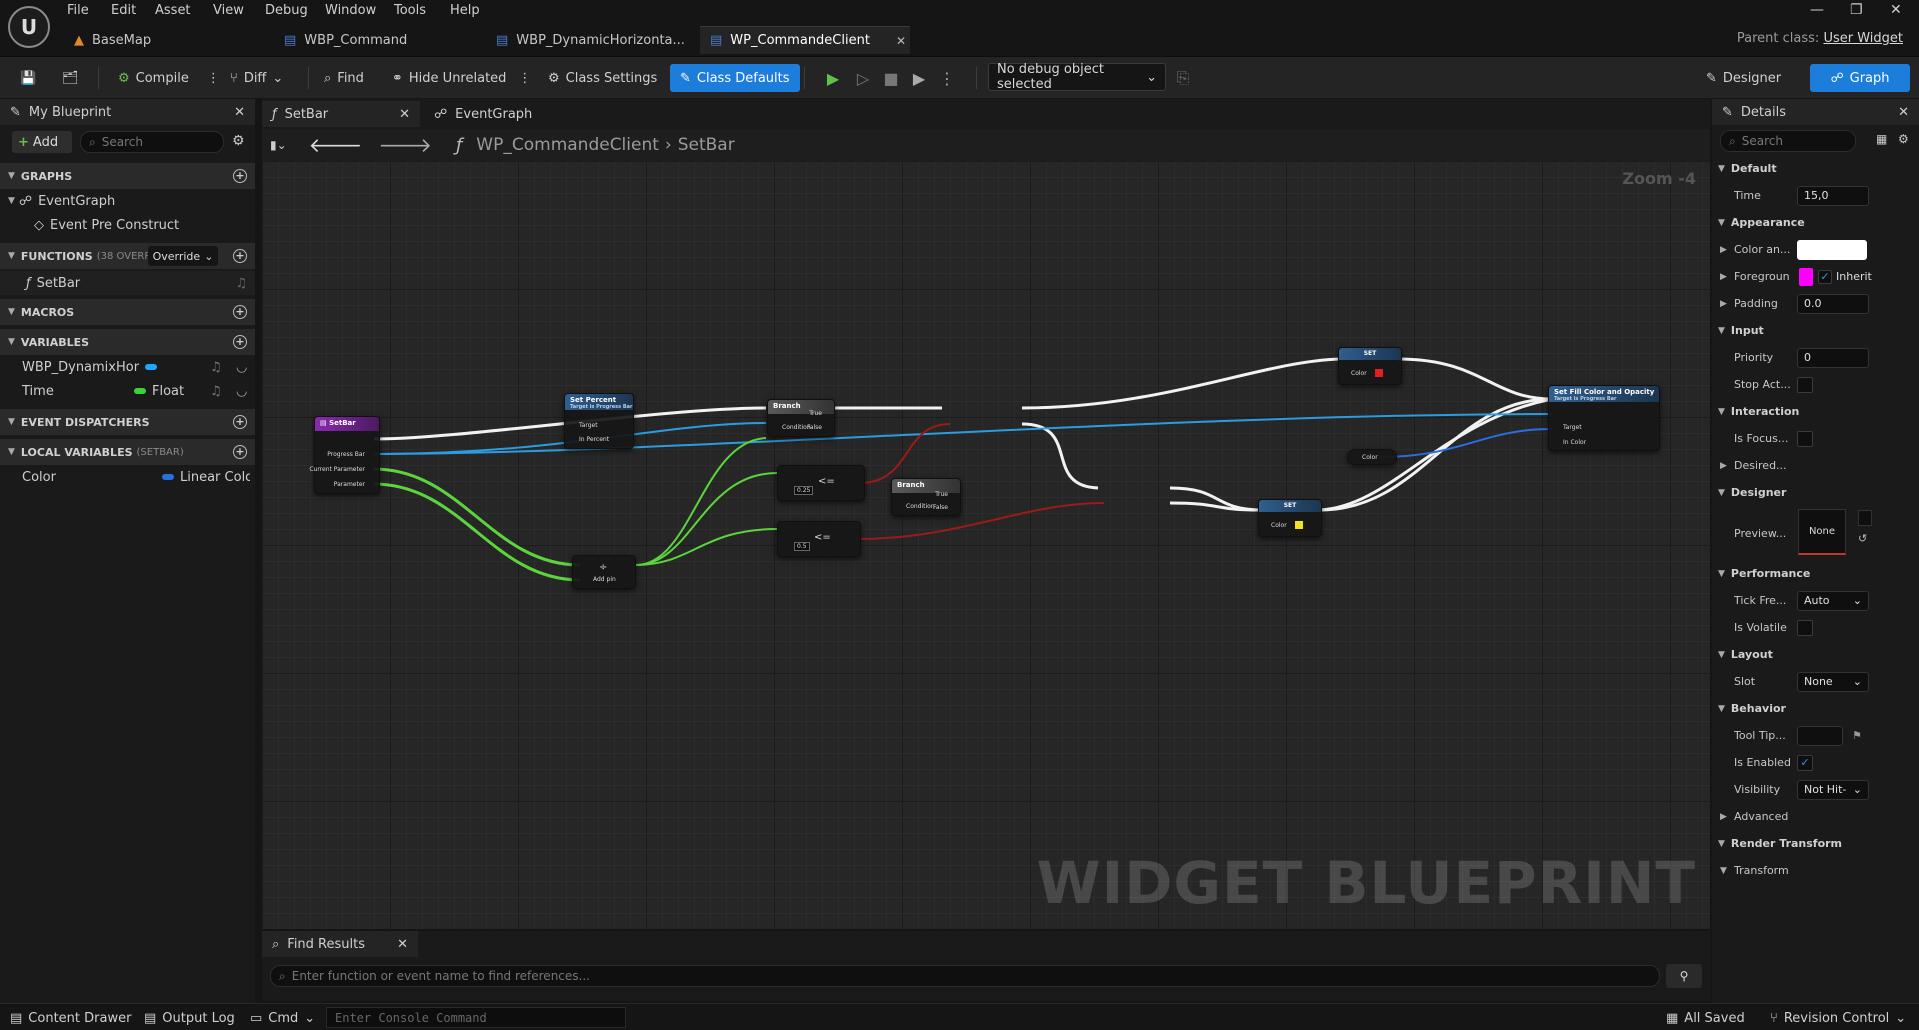 The height and width of the screenshot is (1030, 1919). What do you see at coordinates (1860, 78) in the screenshot?
I see `graph-button: ☍ Graph` at bounding box center [1860, 78].